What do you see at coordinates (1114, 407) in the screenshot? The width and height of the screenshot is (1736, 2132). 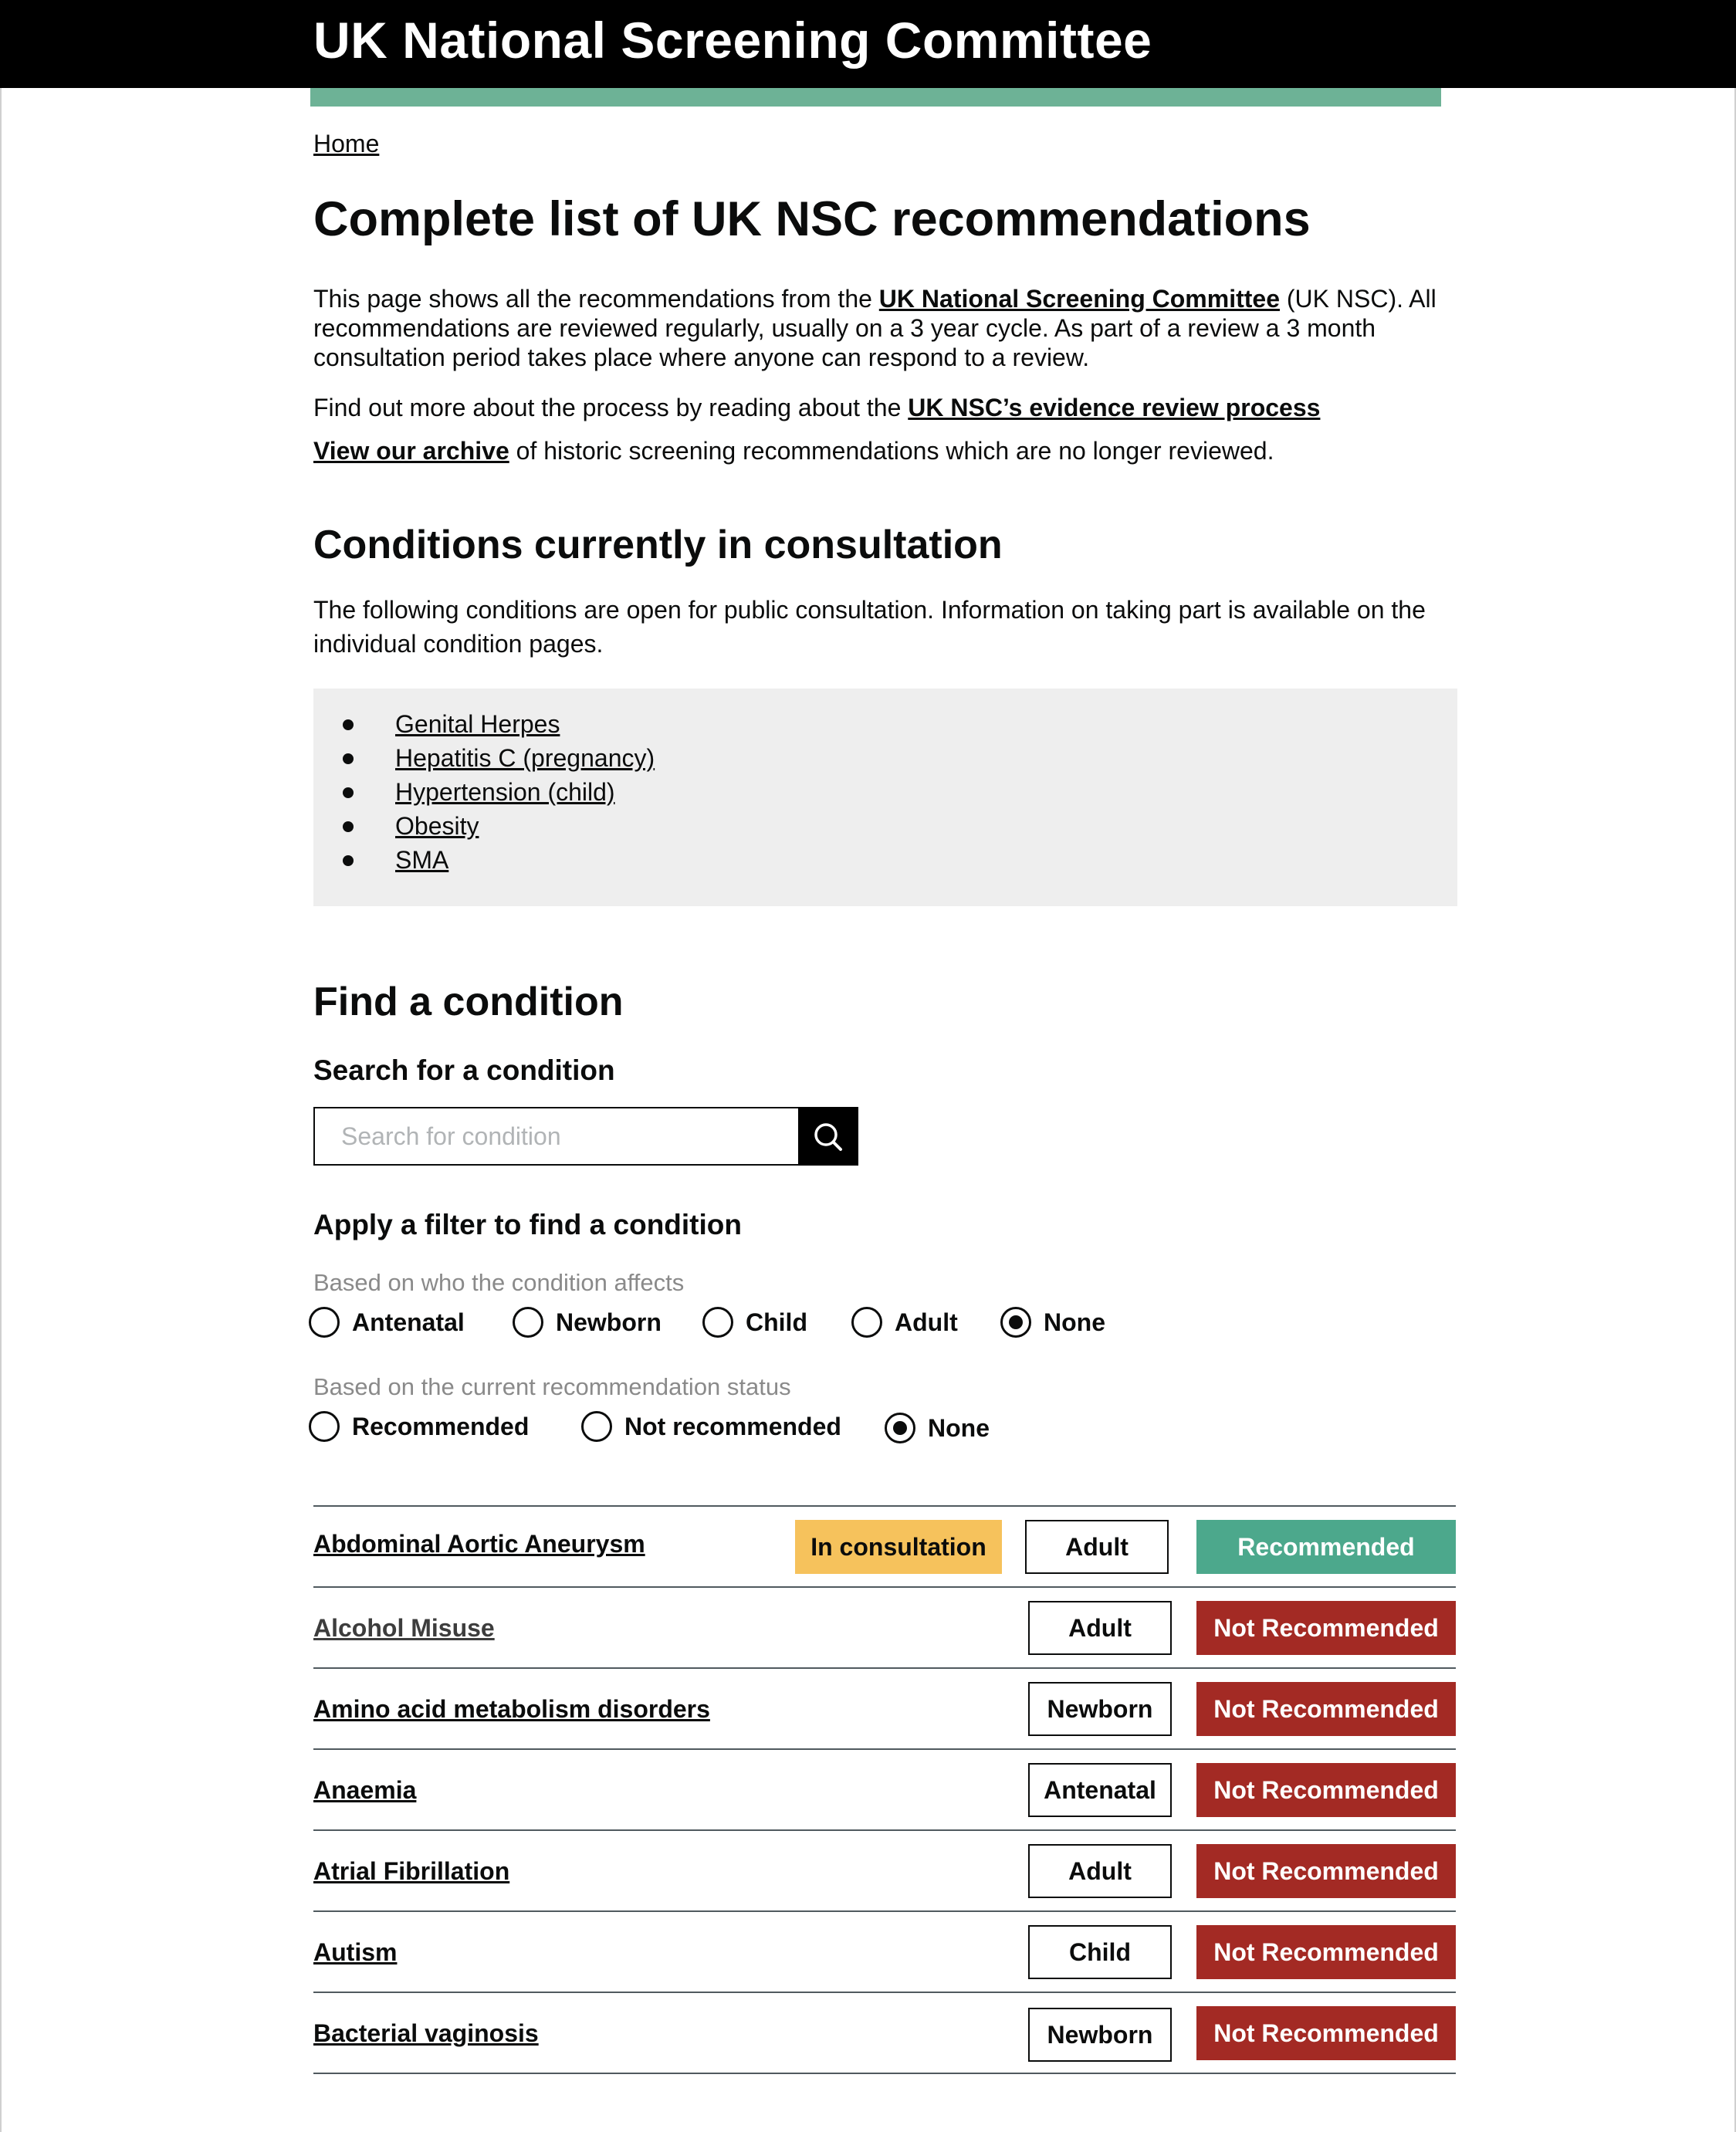 I see `evidence-review-link: UK NSC’s evidence review process` at bounding box center [1114, 407].